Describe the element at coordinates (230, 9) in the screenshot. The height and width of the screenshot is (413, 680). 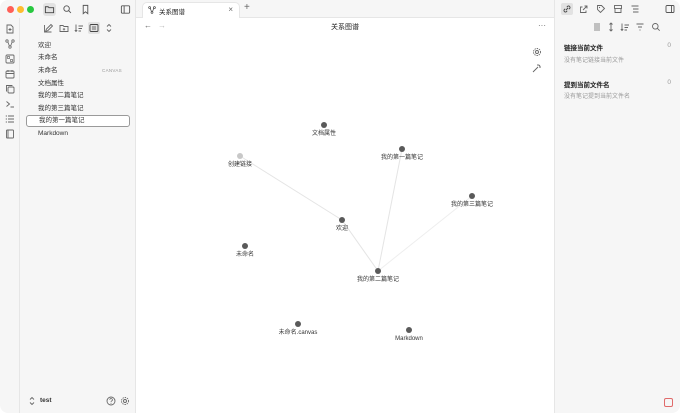
I see `close-tab-icon: ×` at that location.